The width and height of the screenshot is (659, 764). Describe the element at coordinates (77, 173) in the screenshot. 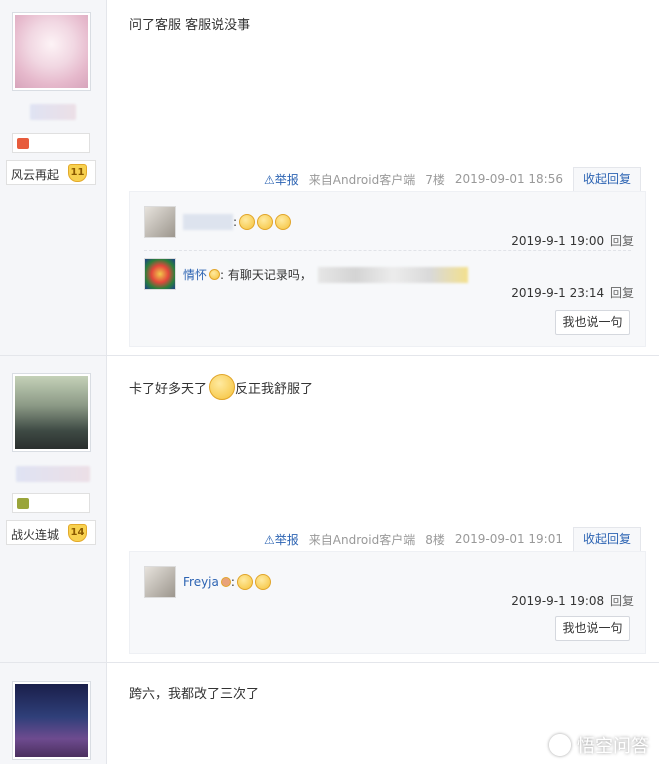

I see `level-badge-icon: 11` at that location.